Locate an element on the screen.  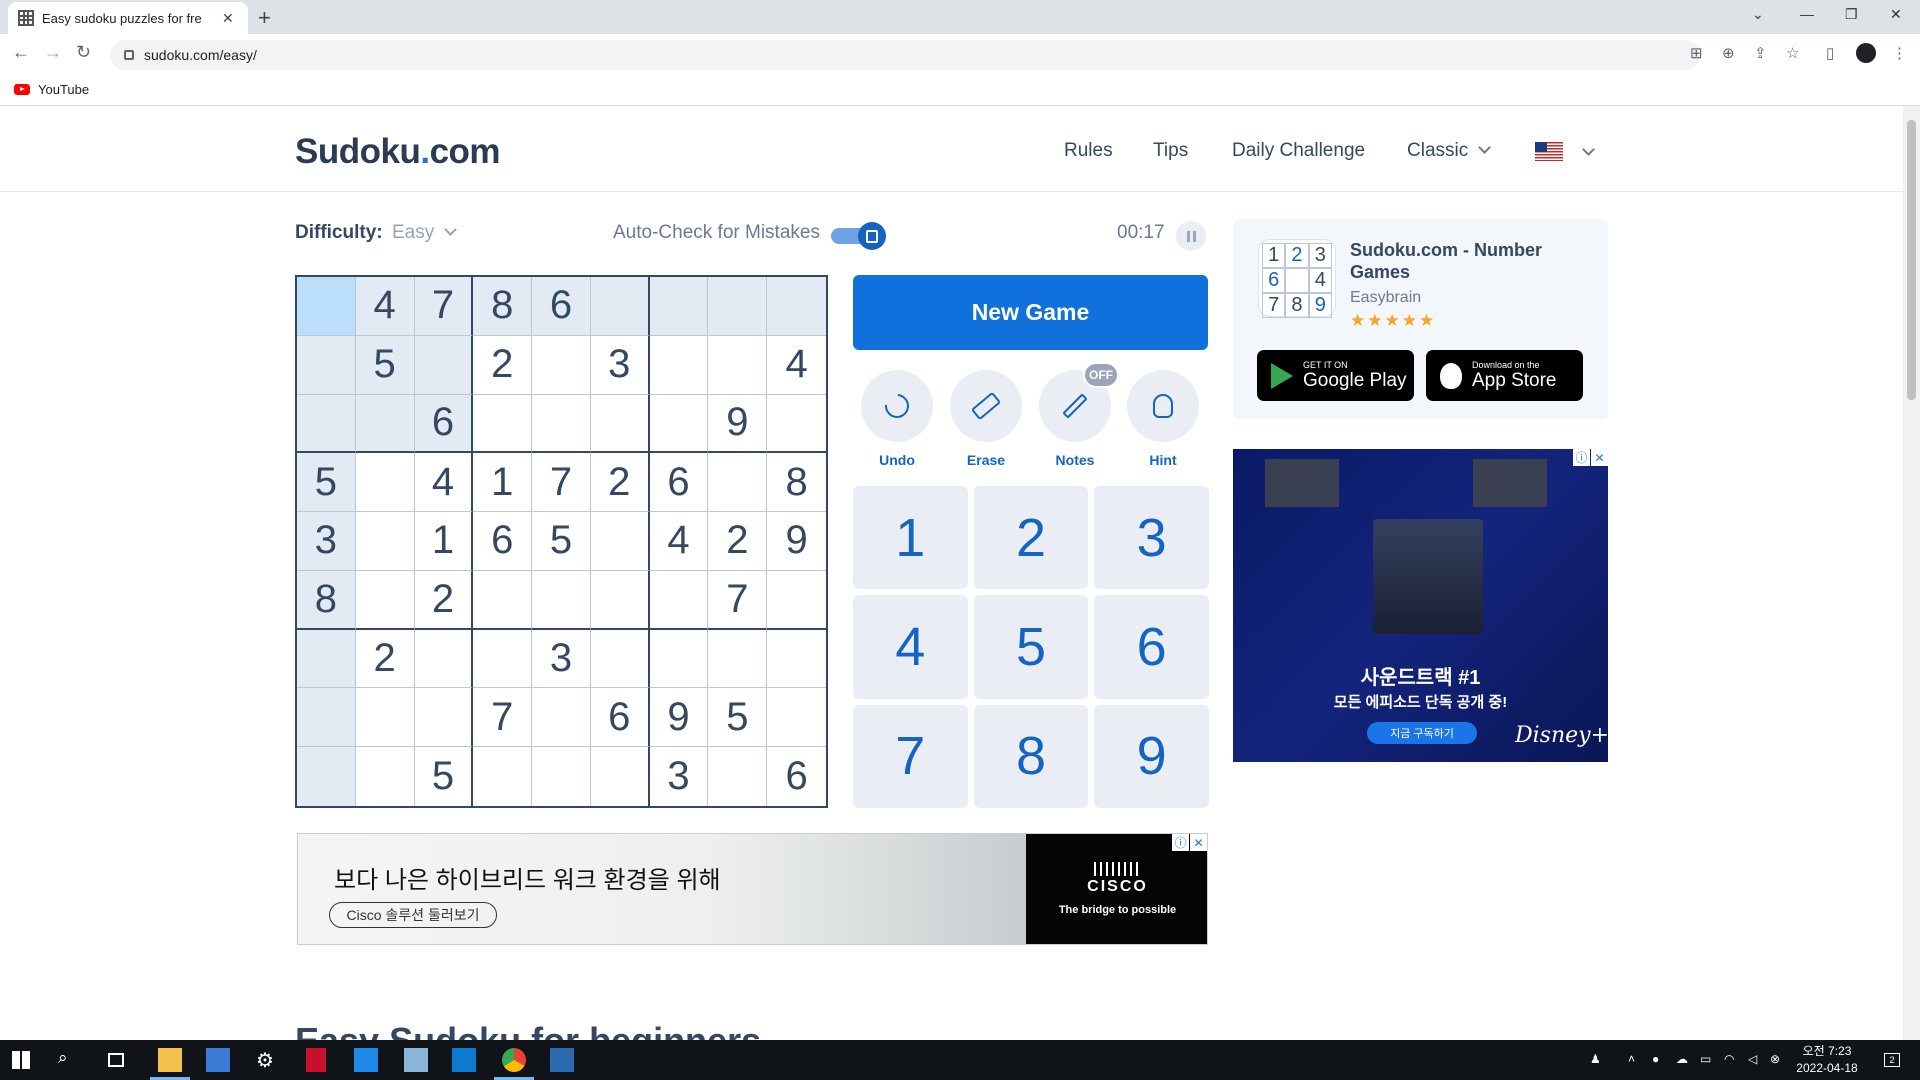
numpad-button: 3 is located at coordinates (1151, 538).